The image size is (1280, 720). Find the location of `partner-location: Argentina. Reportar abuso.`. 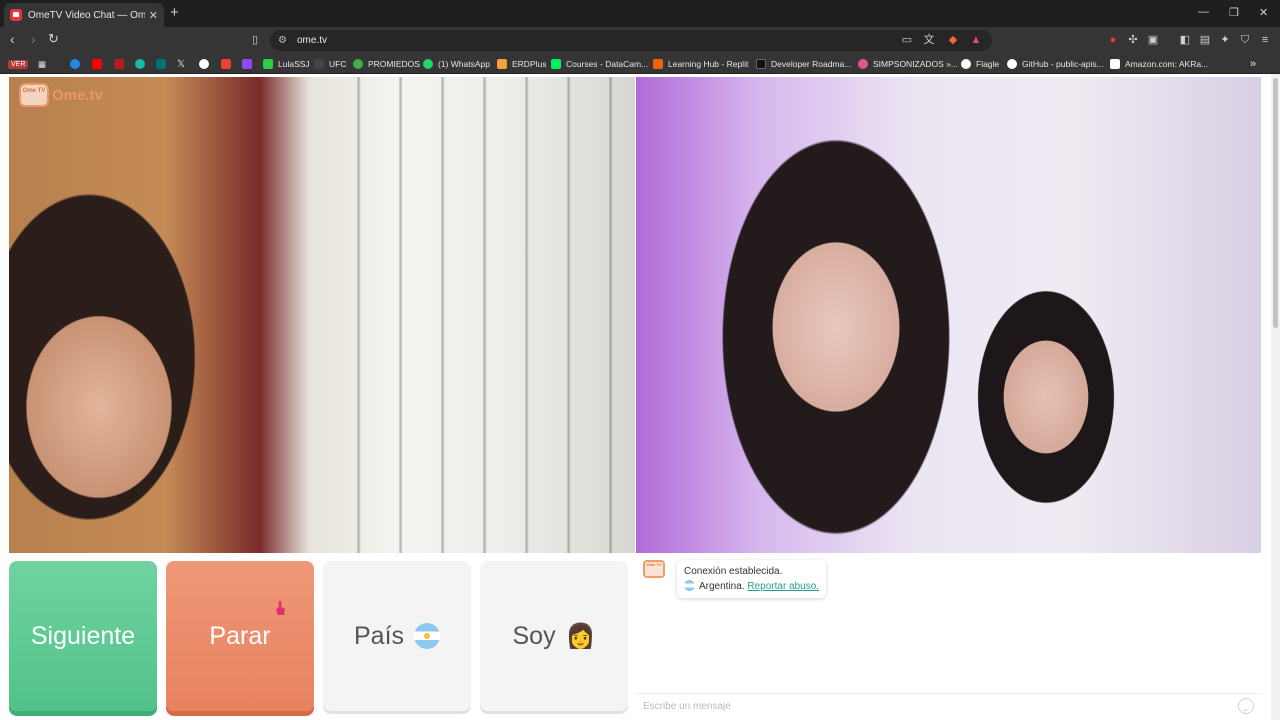

partner-location: Argentina. Reportar abuso. is located at coordinates (751, 586).